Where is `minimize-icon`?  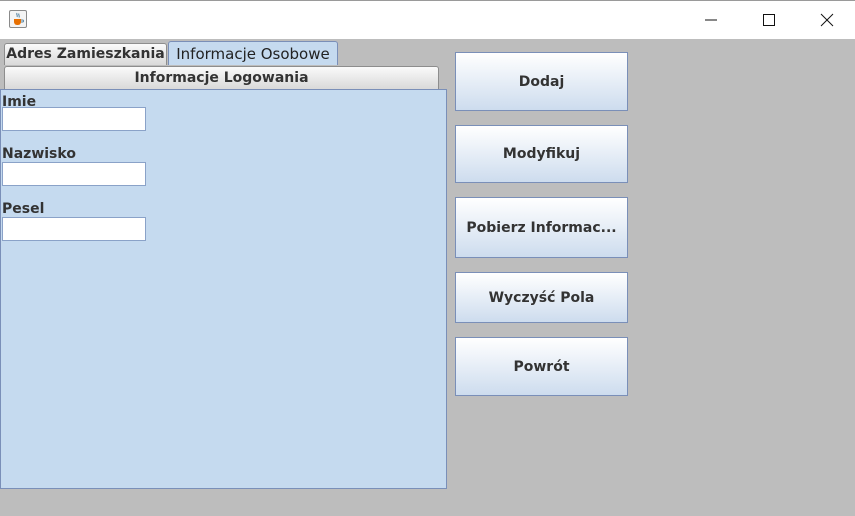
minimize-icon is located at coordinates (711, 20).